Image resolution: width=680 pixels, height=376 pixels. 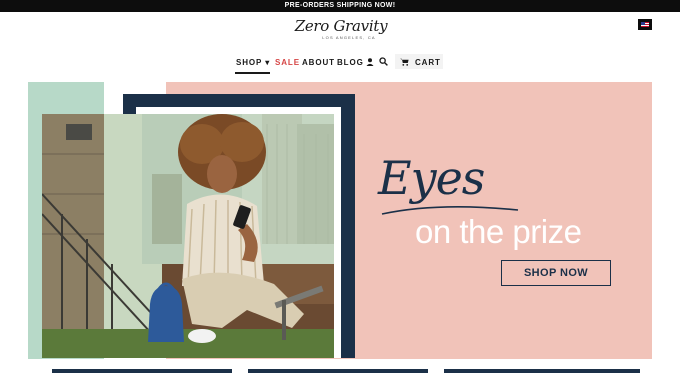 I want to click on brand-logo: Zero Gravity LOS ANGELES, CA, so click(x=341, y=32).